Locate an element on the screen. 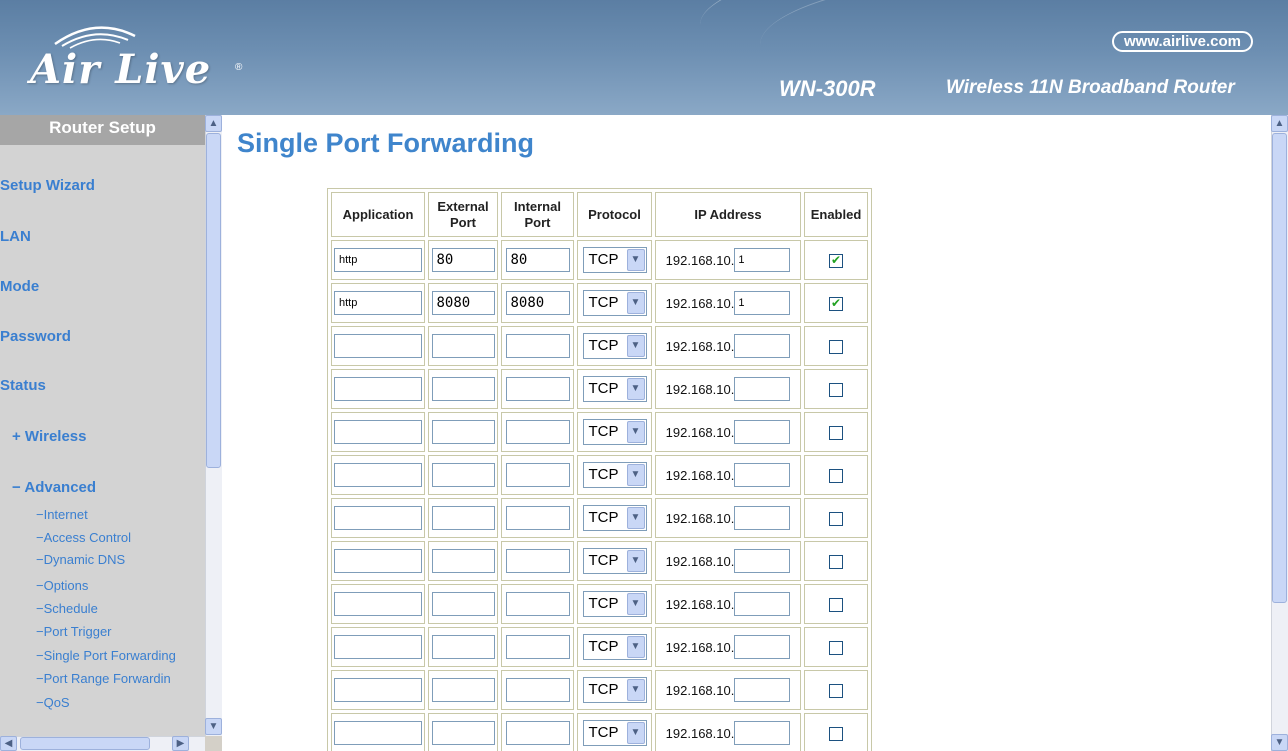 The image size is (1288, 751). sidebar-hscroll-thumb is located at coordinates (85, 743).